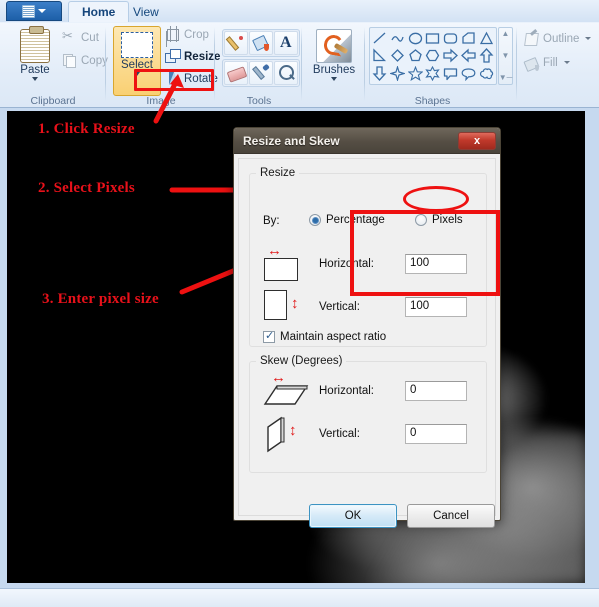 The height and width of the screenshot is (607, 599). What do you see at coordinates (398, 38) in the screenshot?
I see `shape-curve` at bounding box center [398, 38].